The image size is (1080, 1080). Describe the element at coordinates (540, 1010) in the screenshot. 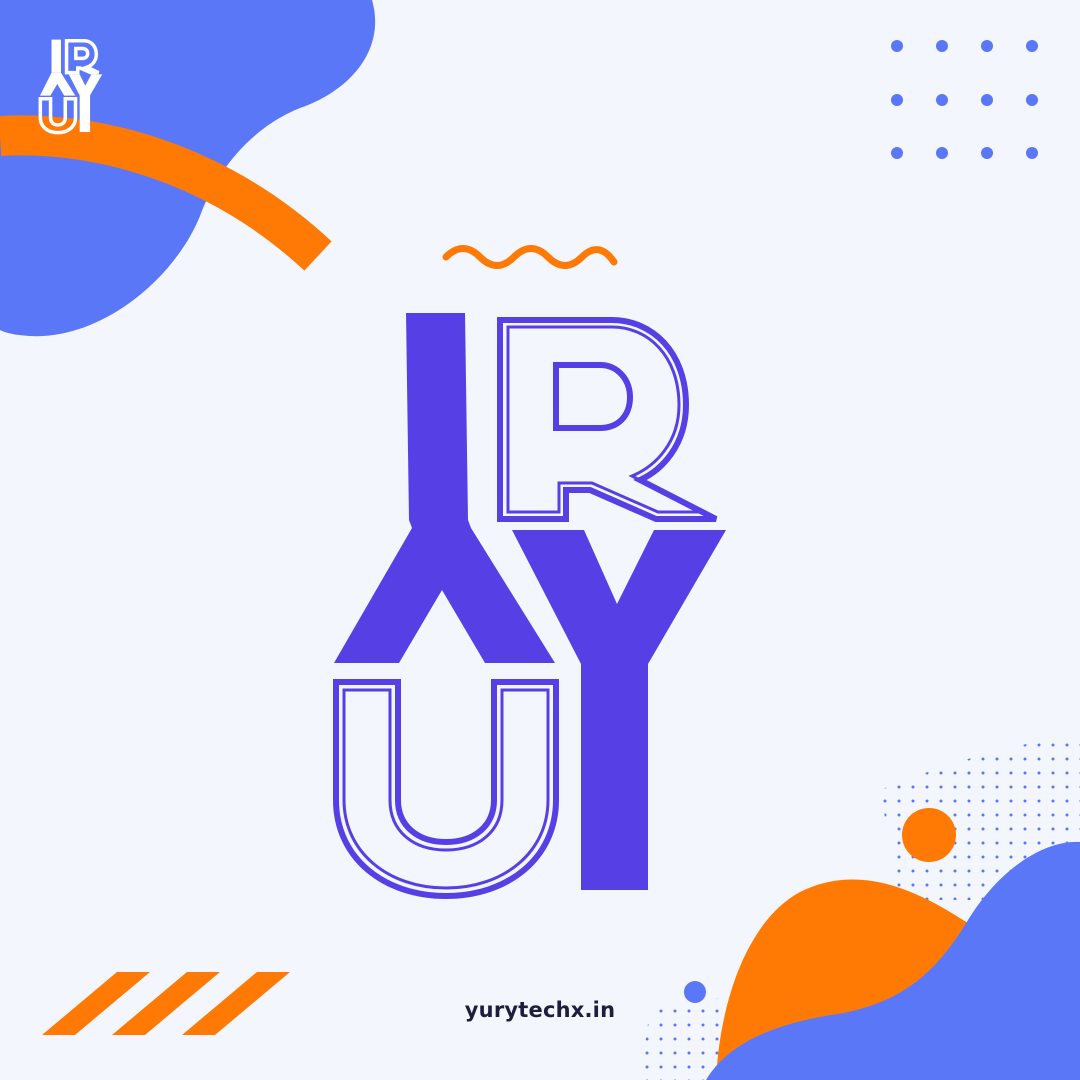

I see `website-url: yurytechx.in` at that location.